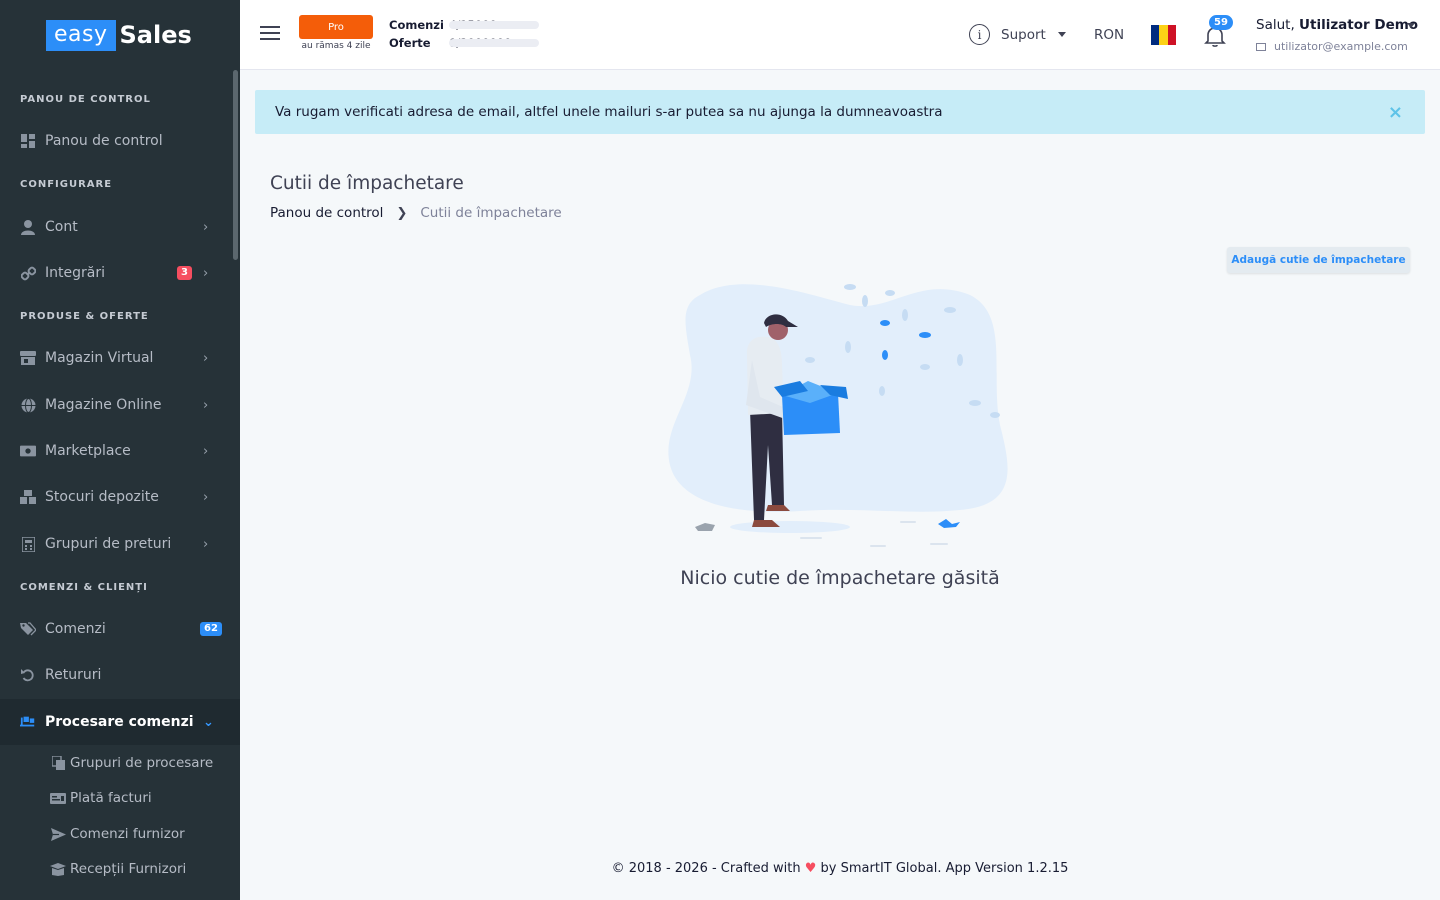 This screenshot has height=900, width=1440. Describe the element at coordinates (61, 227) in the screenshot. I see `sidebar-item-label: Cont` at that location.